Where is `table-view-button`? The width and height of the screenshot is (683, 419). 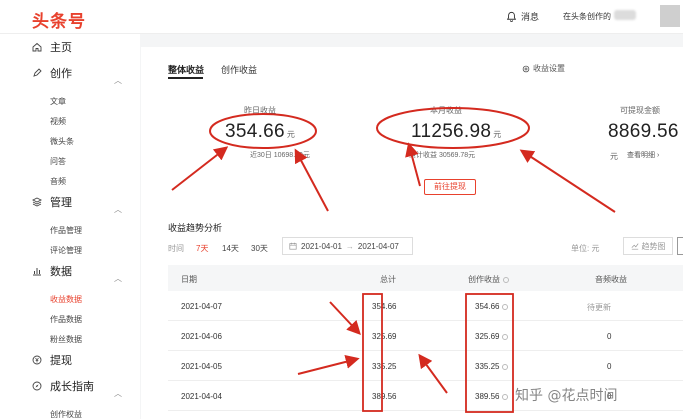 table-view-button is located at coordinates (680, 246).